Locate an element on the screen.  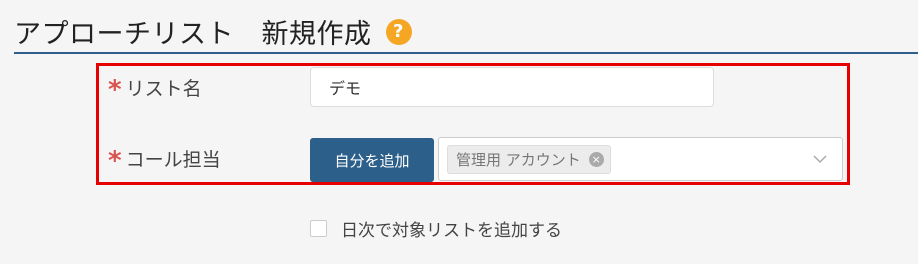
list-name-label: * リスト名 is located at coordinates (155, 89).